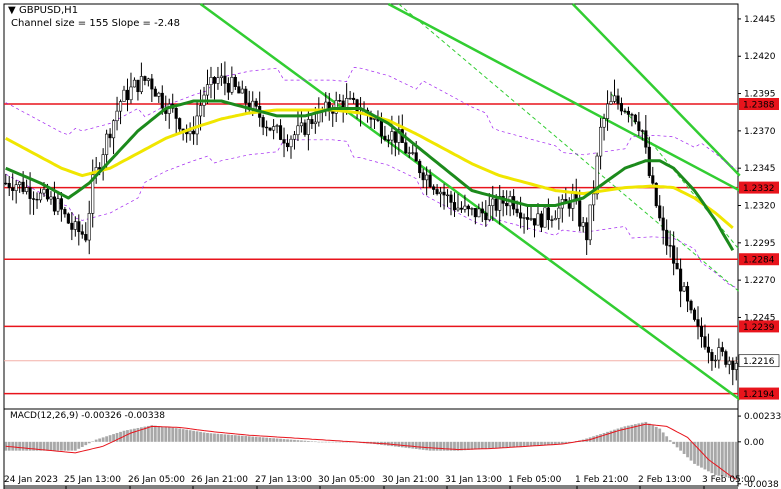 This screenshot has height=489, width=781. What do you see at coordinates (760, 57) in the screenshot?
I see `price-tick-label: 1.2420` at bounding box center [760, 57].